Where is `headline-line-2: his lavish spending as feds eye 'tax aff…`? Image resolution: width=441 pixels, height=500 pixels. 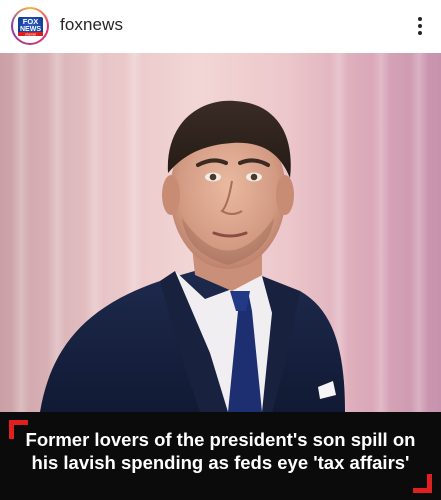
headline-line-2: his lavish spending as feds eye 'tax aff… is located at coordinates (220, 462).